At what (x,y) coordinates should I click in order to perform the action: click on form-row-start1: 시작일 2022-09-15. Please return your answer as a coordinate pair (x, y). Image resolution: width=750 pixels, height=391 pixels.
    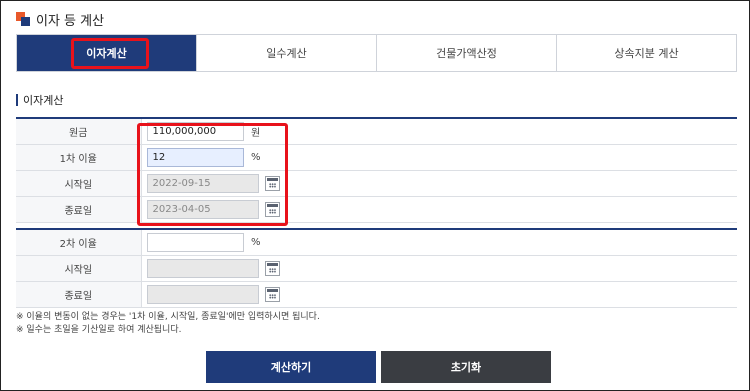
    Looking at the image, I should click on (376, 183).